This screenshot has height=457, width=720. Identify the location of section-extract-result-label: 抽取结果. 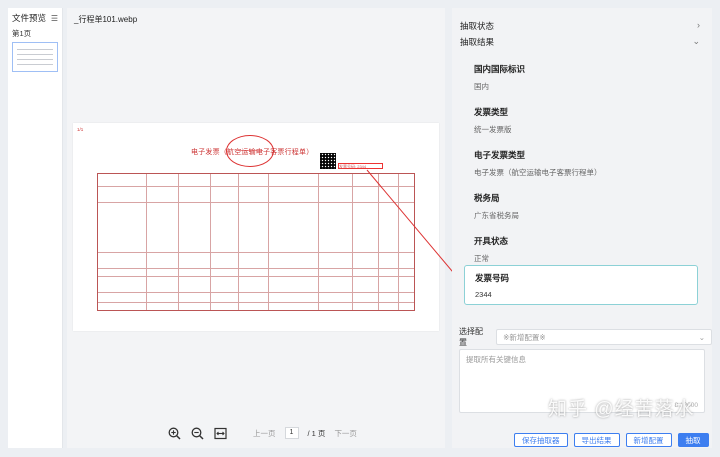
(477, 42).